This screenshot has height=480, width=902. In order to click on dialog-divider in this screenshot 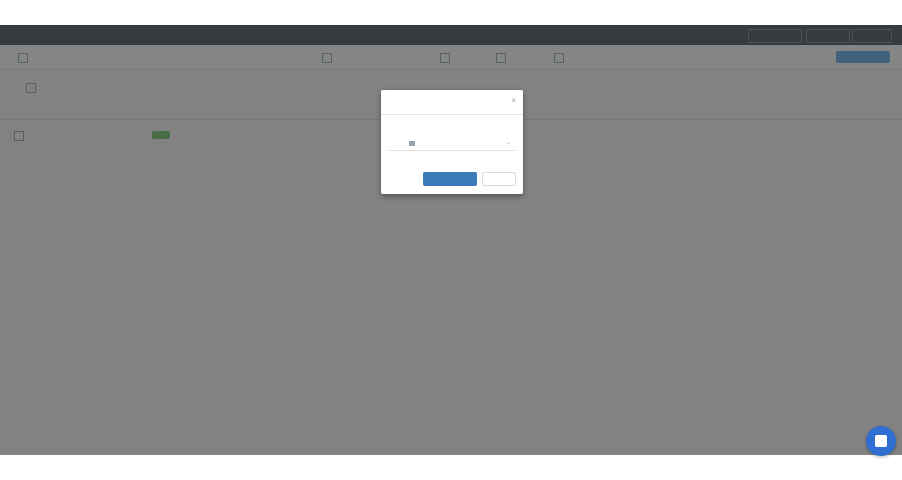, I will do `click(452, 114)`.